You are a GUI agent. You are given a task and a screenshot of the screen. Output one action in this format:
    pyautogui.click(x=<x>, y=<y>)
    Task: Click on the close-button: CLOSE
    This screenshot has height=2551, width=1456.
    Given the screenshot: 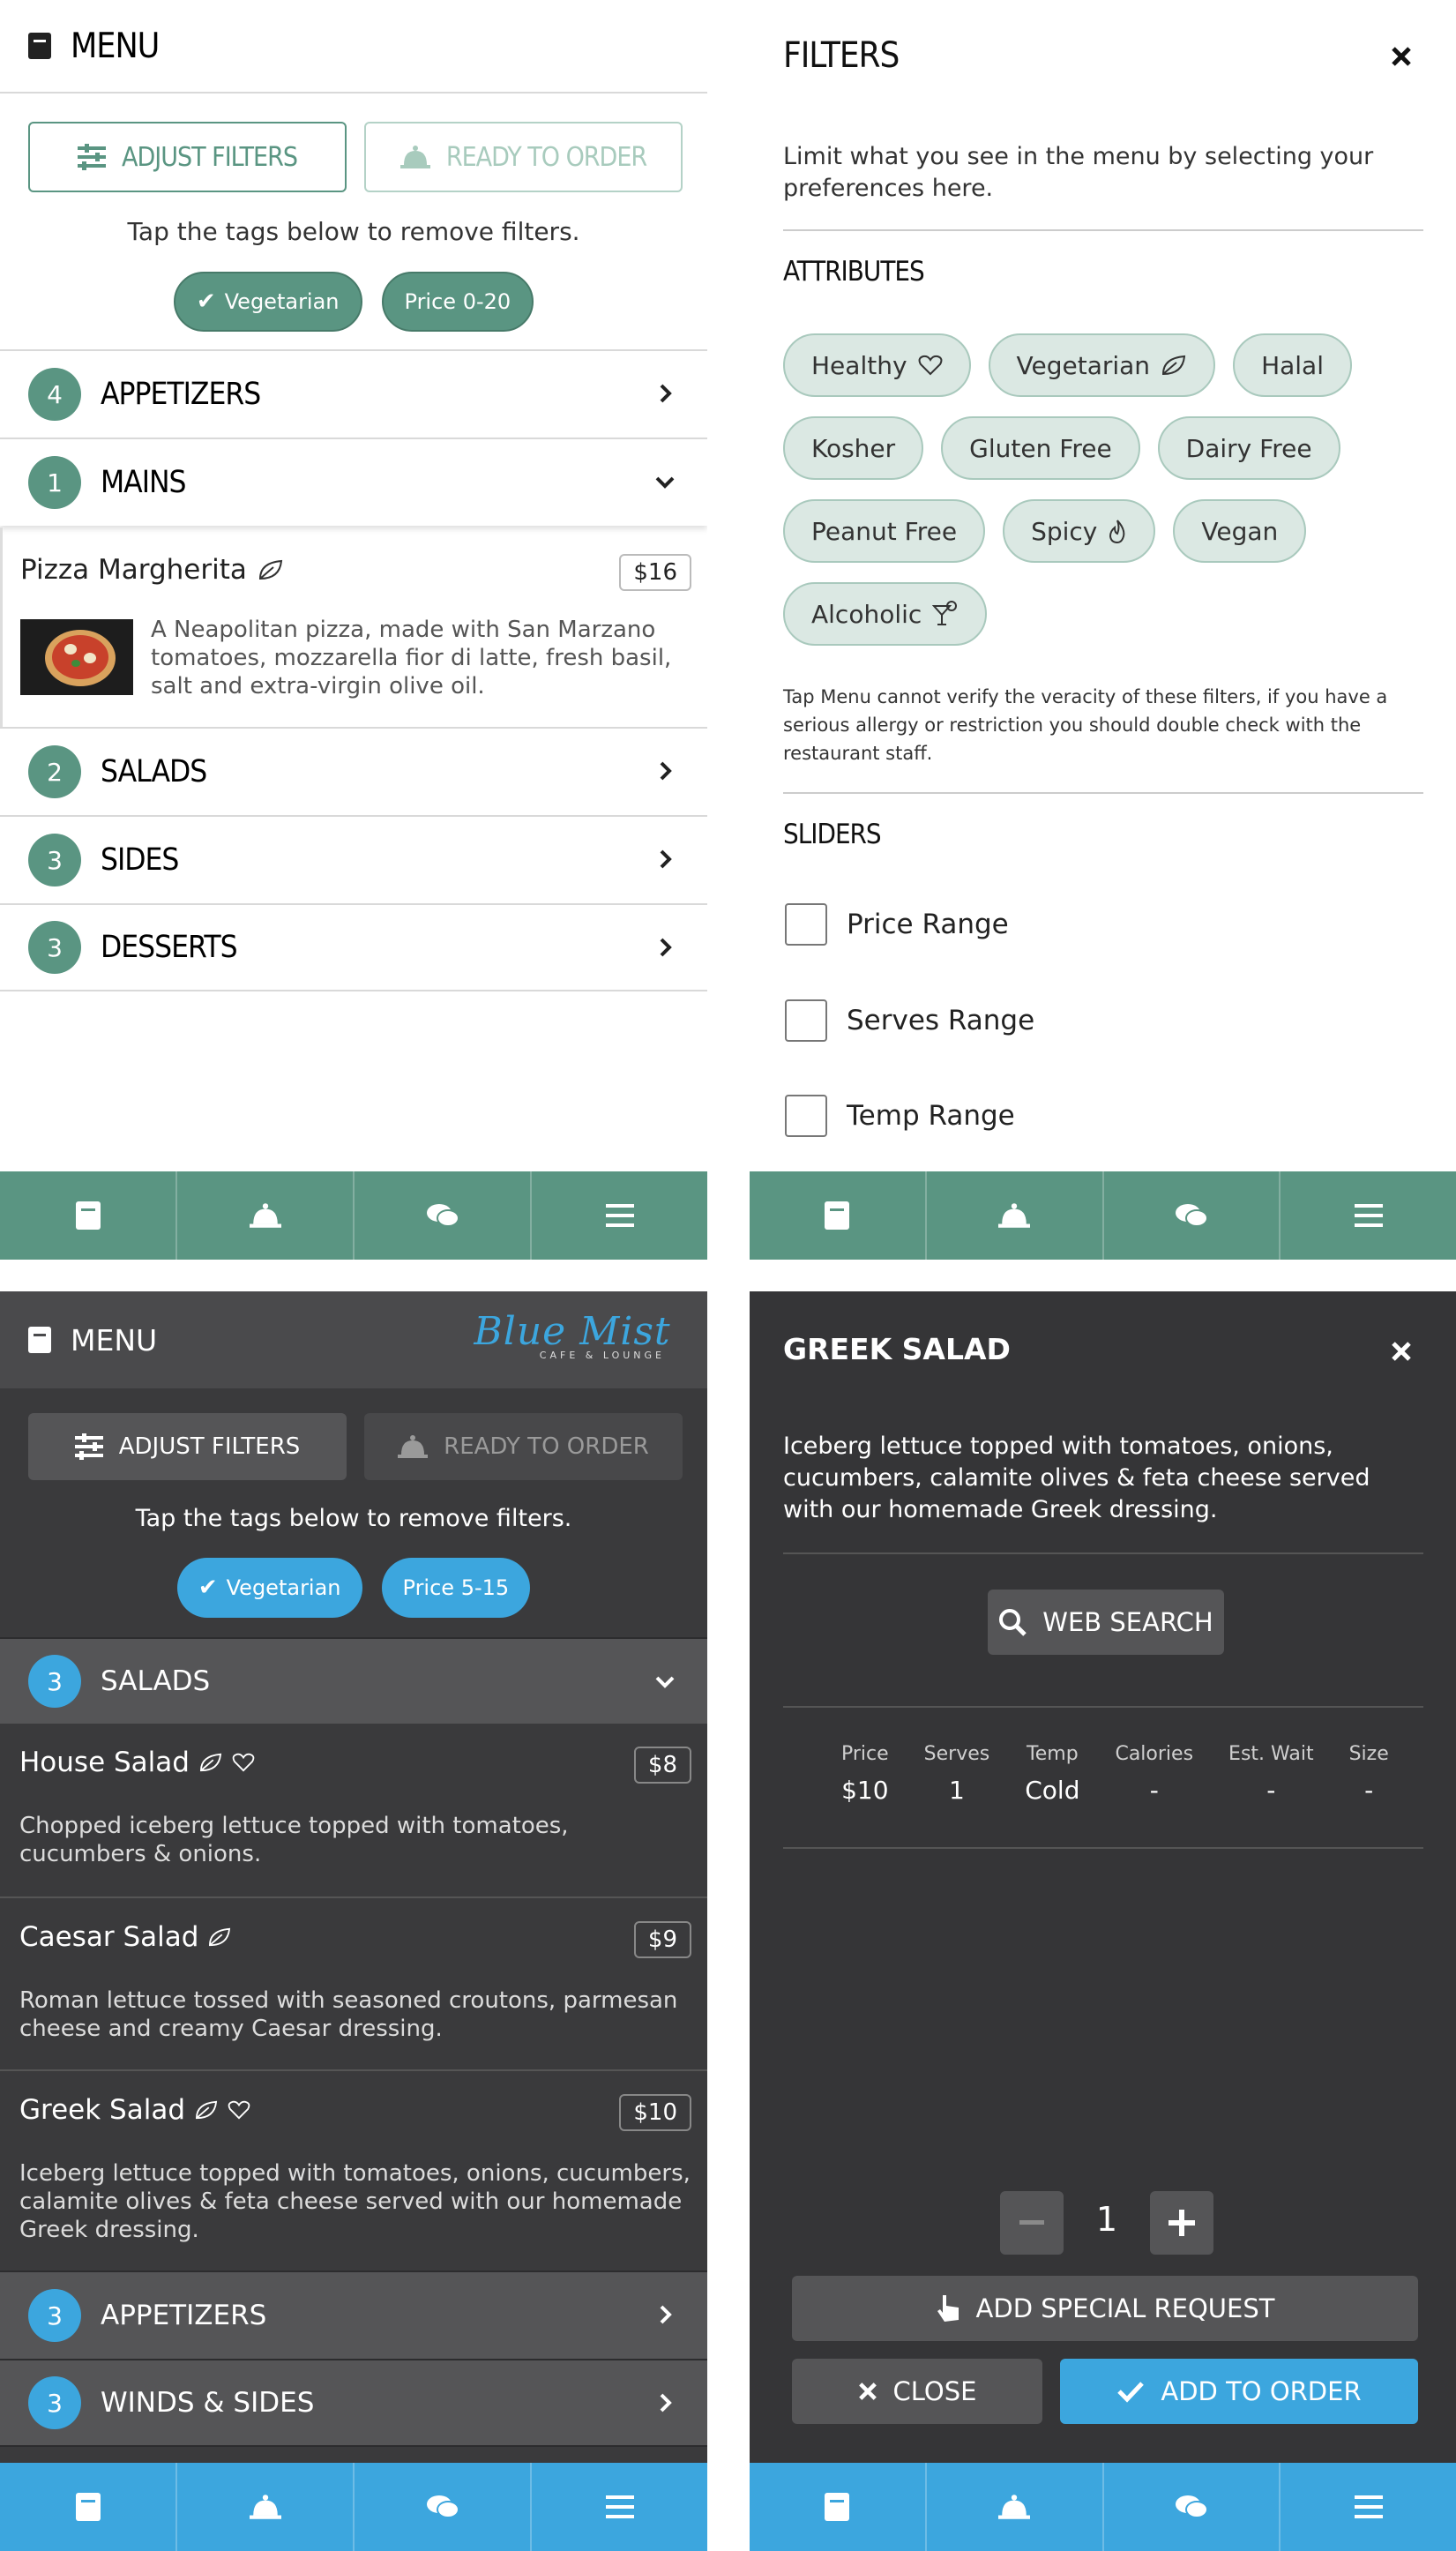 What is the action you would take?
    pyautogui.click(x=917, y=2391)
    